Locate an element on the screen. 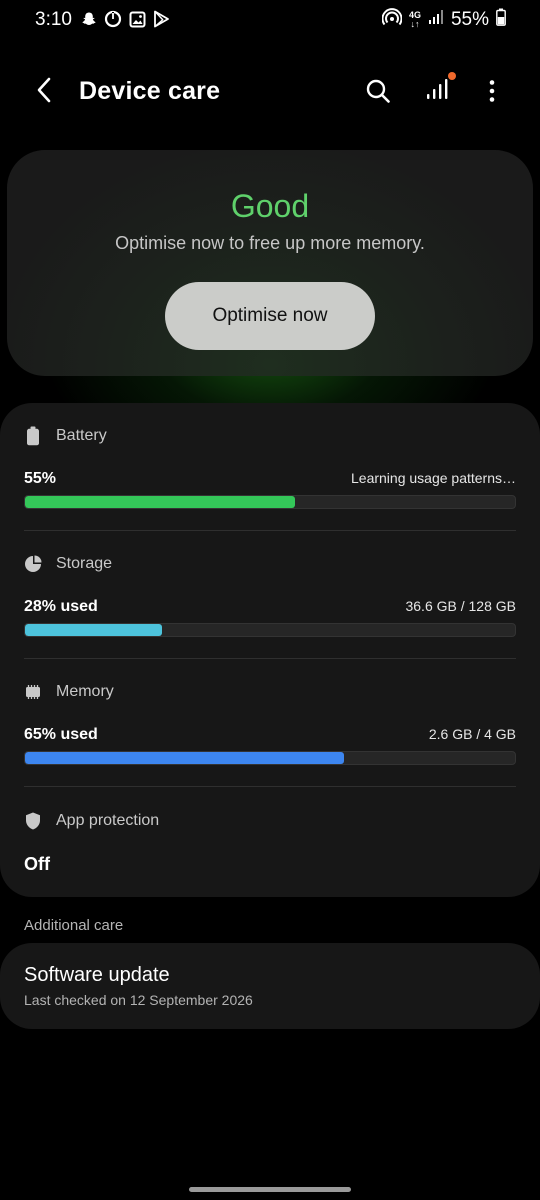 The height and width of the screenshot is (1200, 540). software-update-title: Software update is located at coordinates (97, 975).